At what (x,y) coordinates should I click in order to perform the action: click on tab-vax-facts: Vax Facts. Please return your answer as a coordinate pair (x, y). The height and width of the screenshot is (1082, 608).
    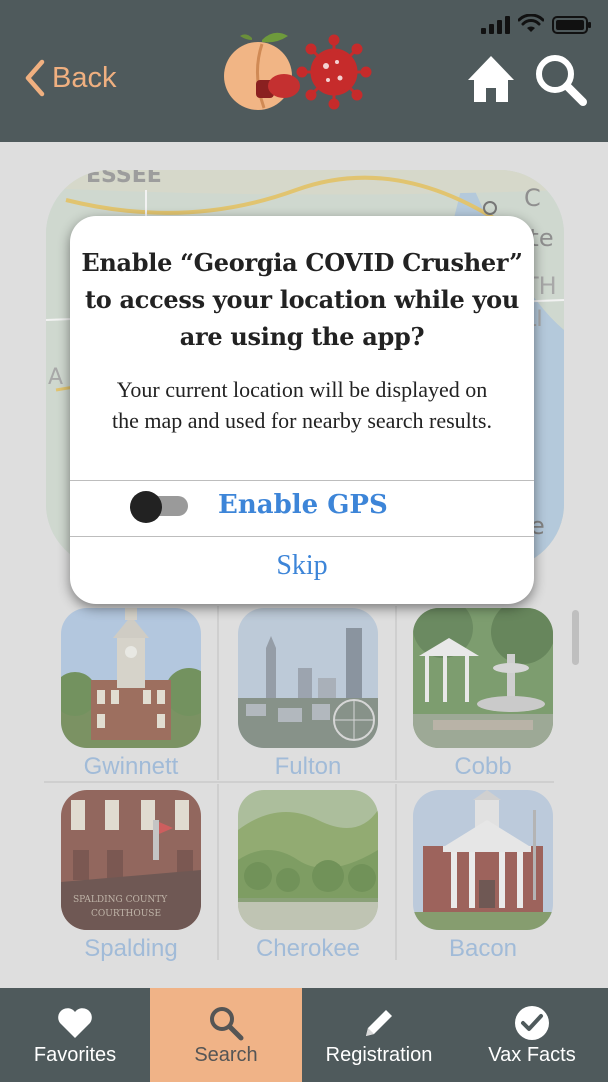
    Looking at the image, I should click on (532, 1035).